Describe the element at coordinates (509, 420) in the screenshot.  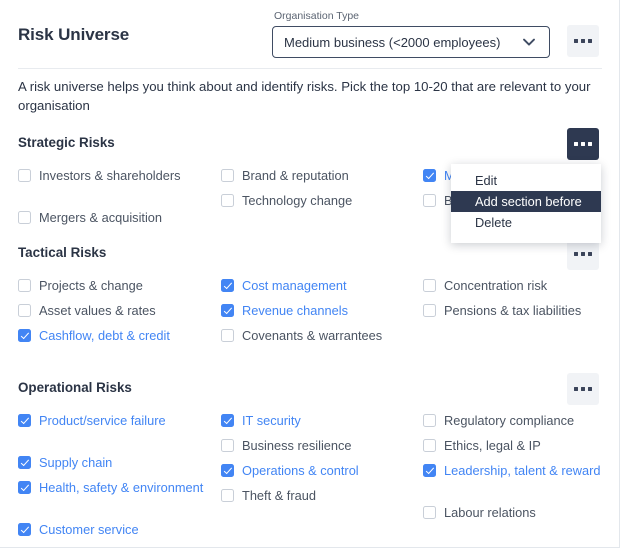
I see `risk-checkbox-label: Regulatory compliance` at that location.